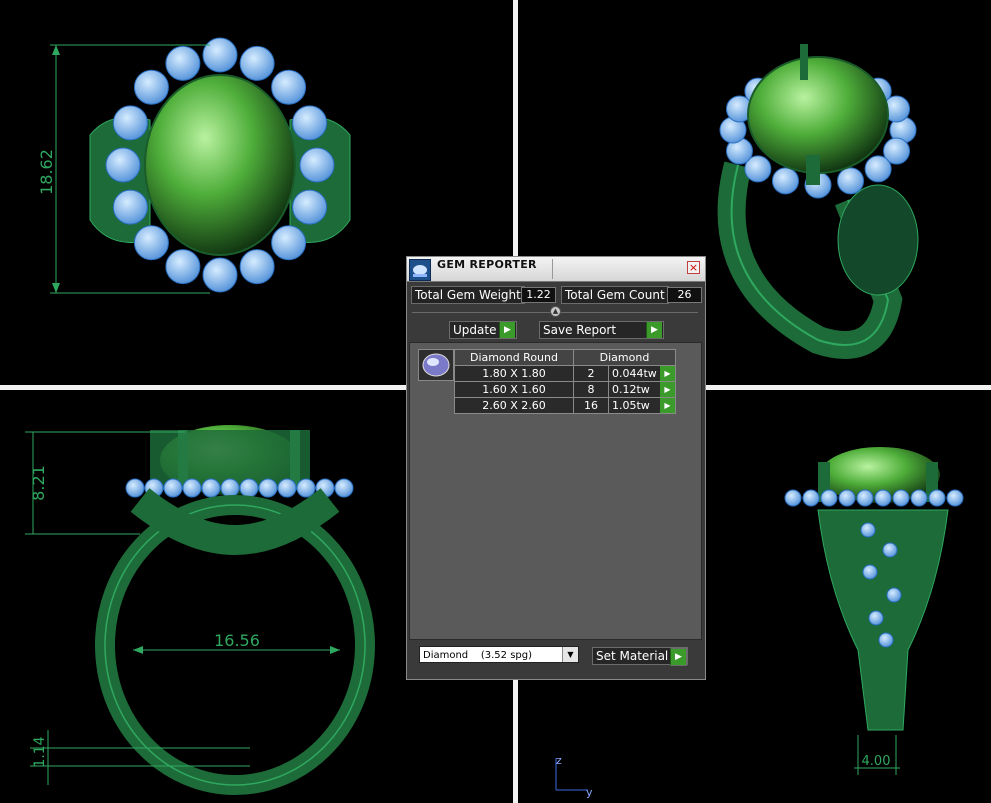 This screenshot has width=991, height=803. What do you see at coordinates (684, 295) in the screenshot?
I see `total-gem-count-value: 26` at bounding box center [684, 295].